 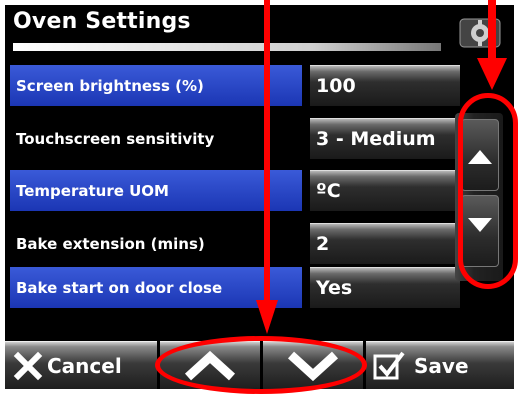 What do you see at coordinates (102, 21) in the screenshot?
I see `page-title: Oven Settings` at bounding box center [102, 21].